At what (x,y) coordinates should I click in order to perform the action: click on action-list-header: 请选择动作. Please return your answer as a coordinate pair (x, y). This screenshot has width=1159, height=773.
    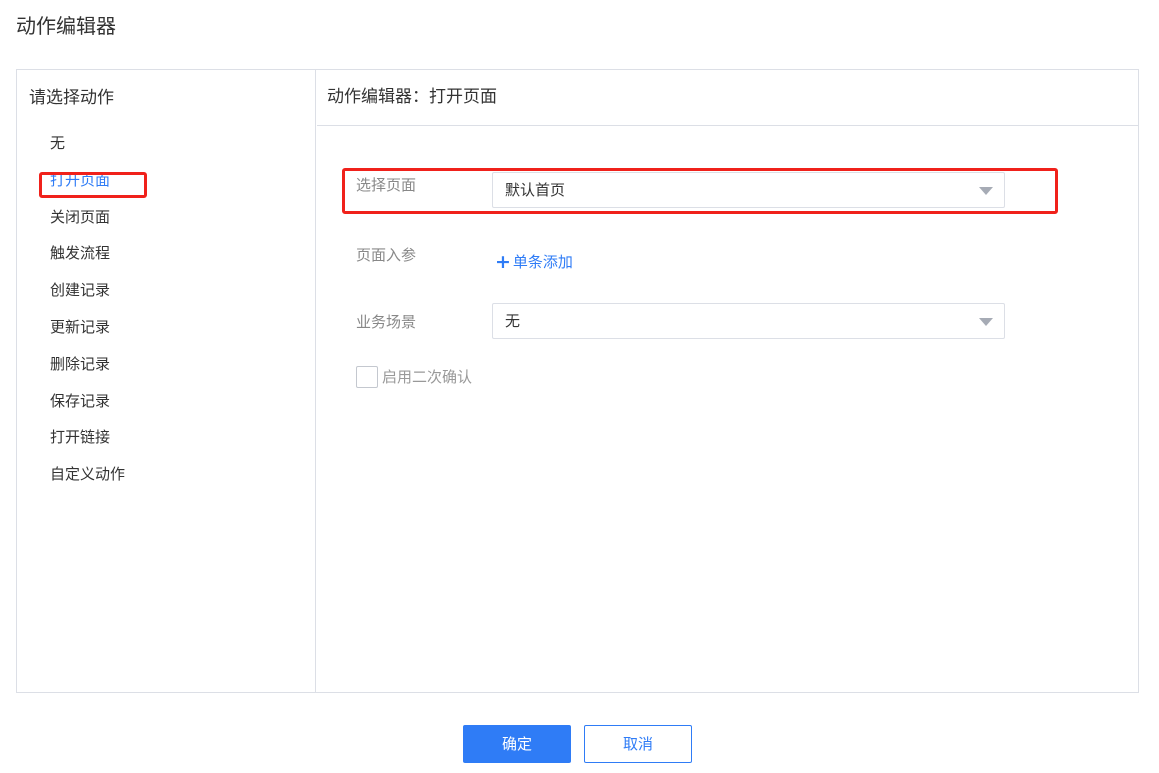
    Looking at the image, I should click on (71, 98).